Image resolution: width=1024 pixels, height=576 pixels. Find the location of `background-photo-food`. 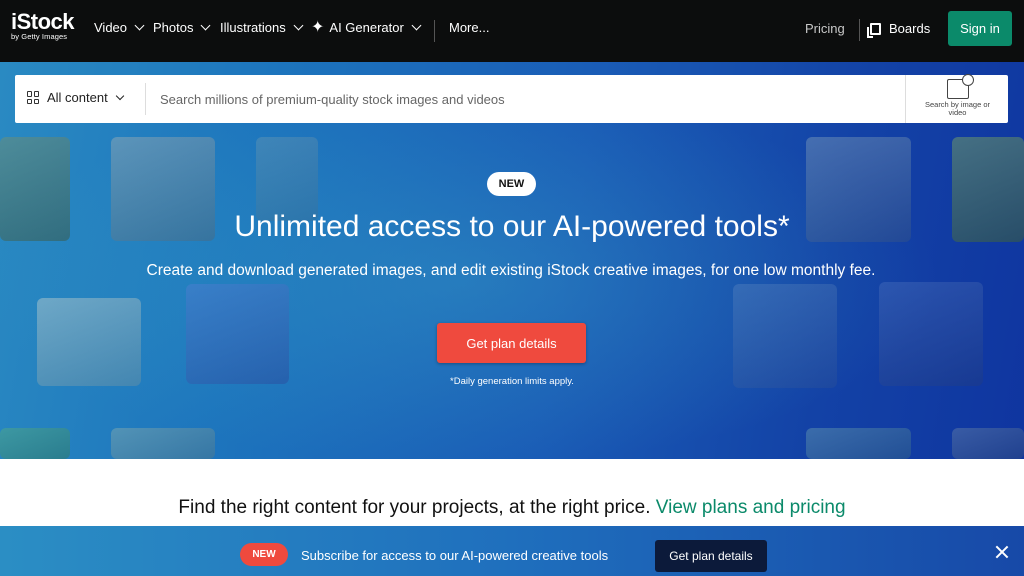

background-photo-food is located at coordinates (163, 443).